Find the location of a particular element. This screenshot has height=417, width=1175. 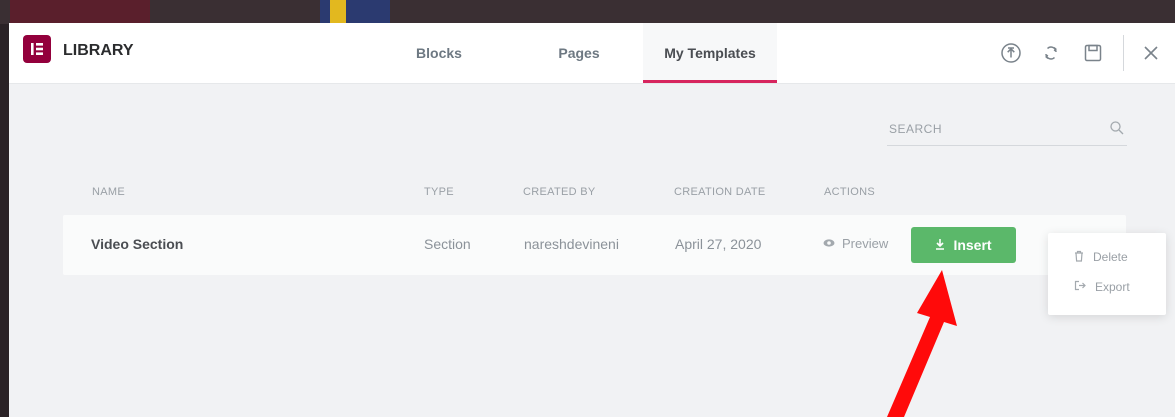

tab-blocks: Blocks is located at coordinates (439, 53).